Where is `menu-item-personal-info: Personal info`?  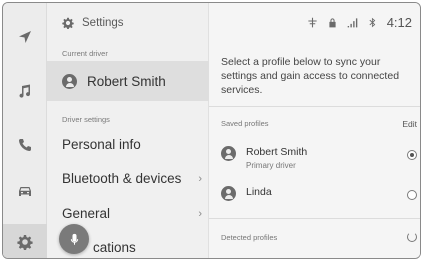 menu-item-personal-info: Personal info is located at coordinates (132, 144).